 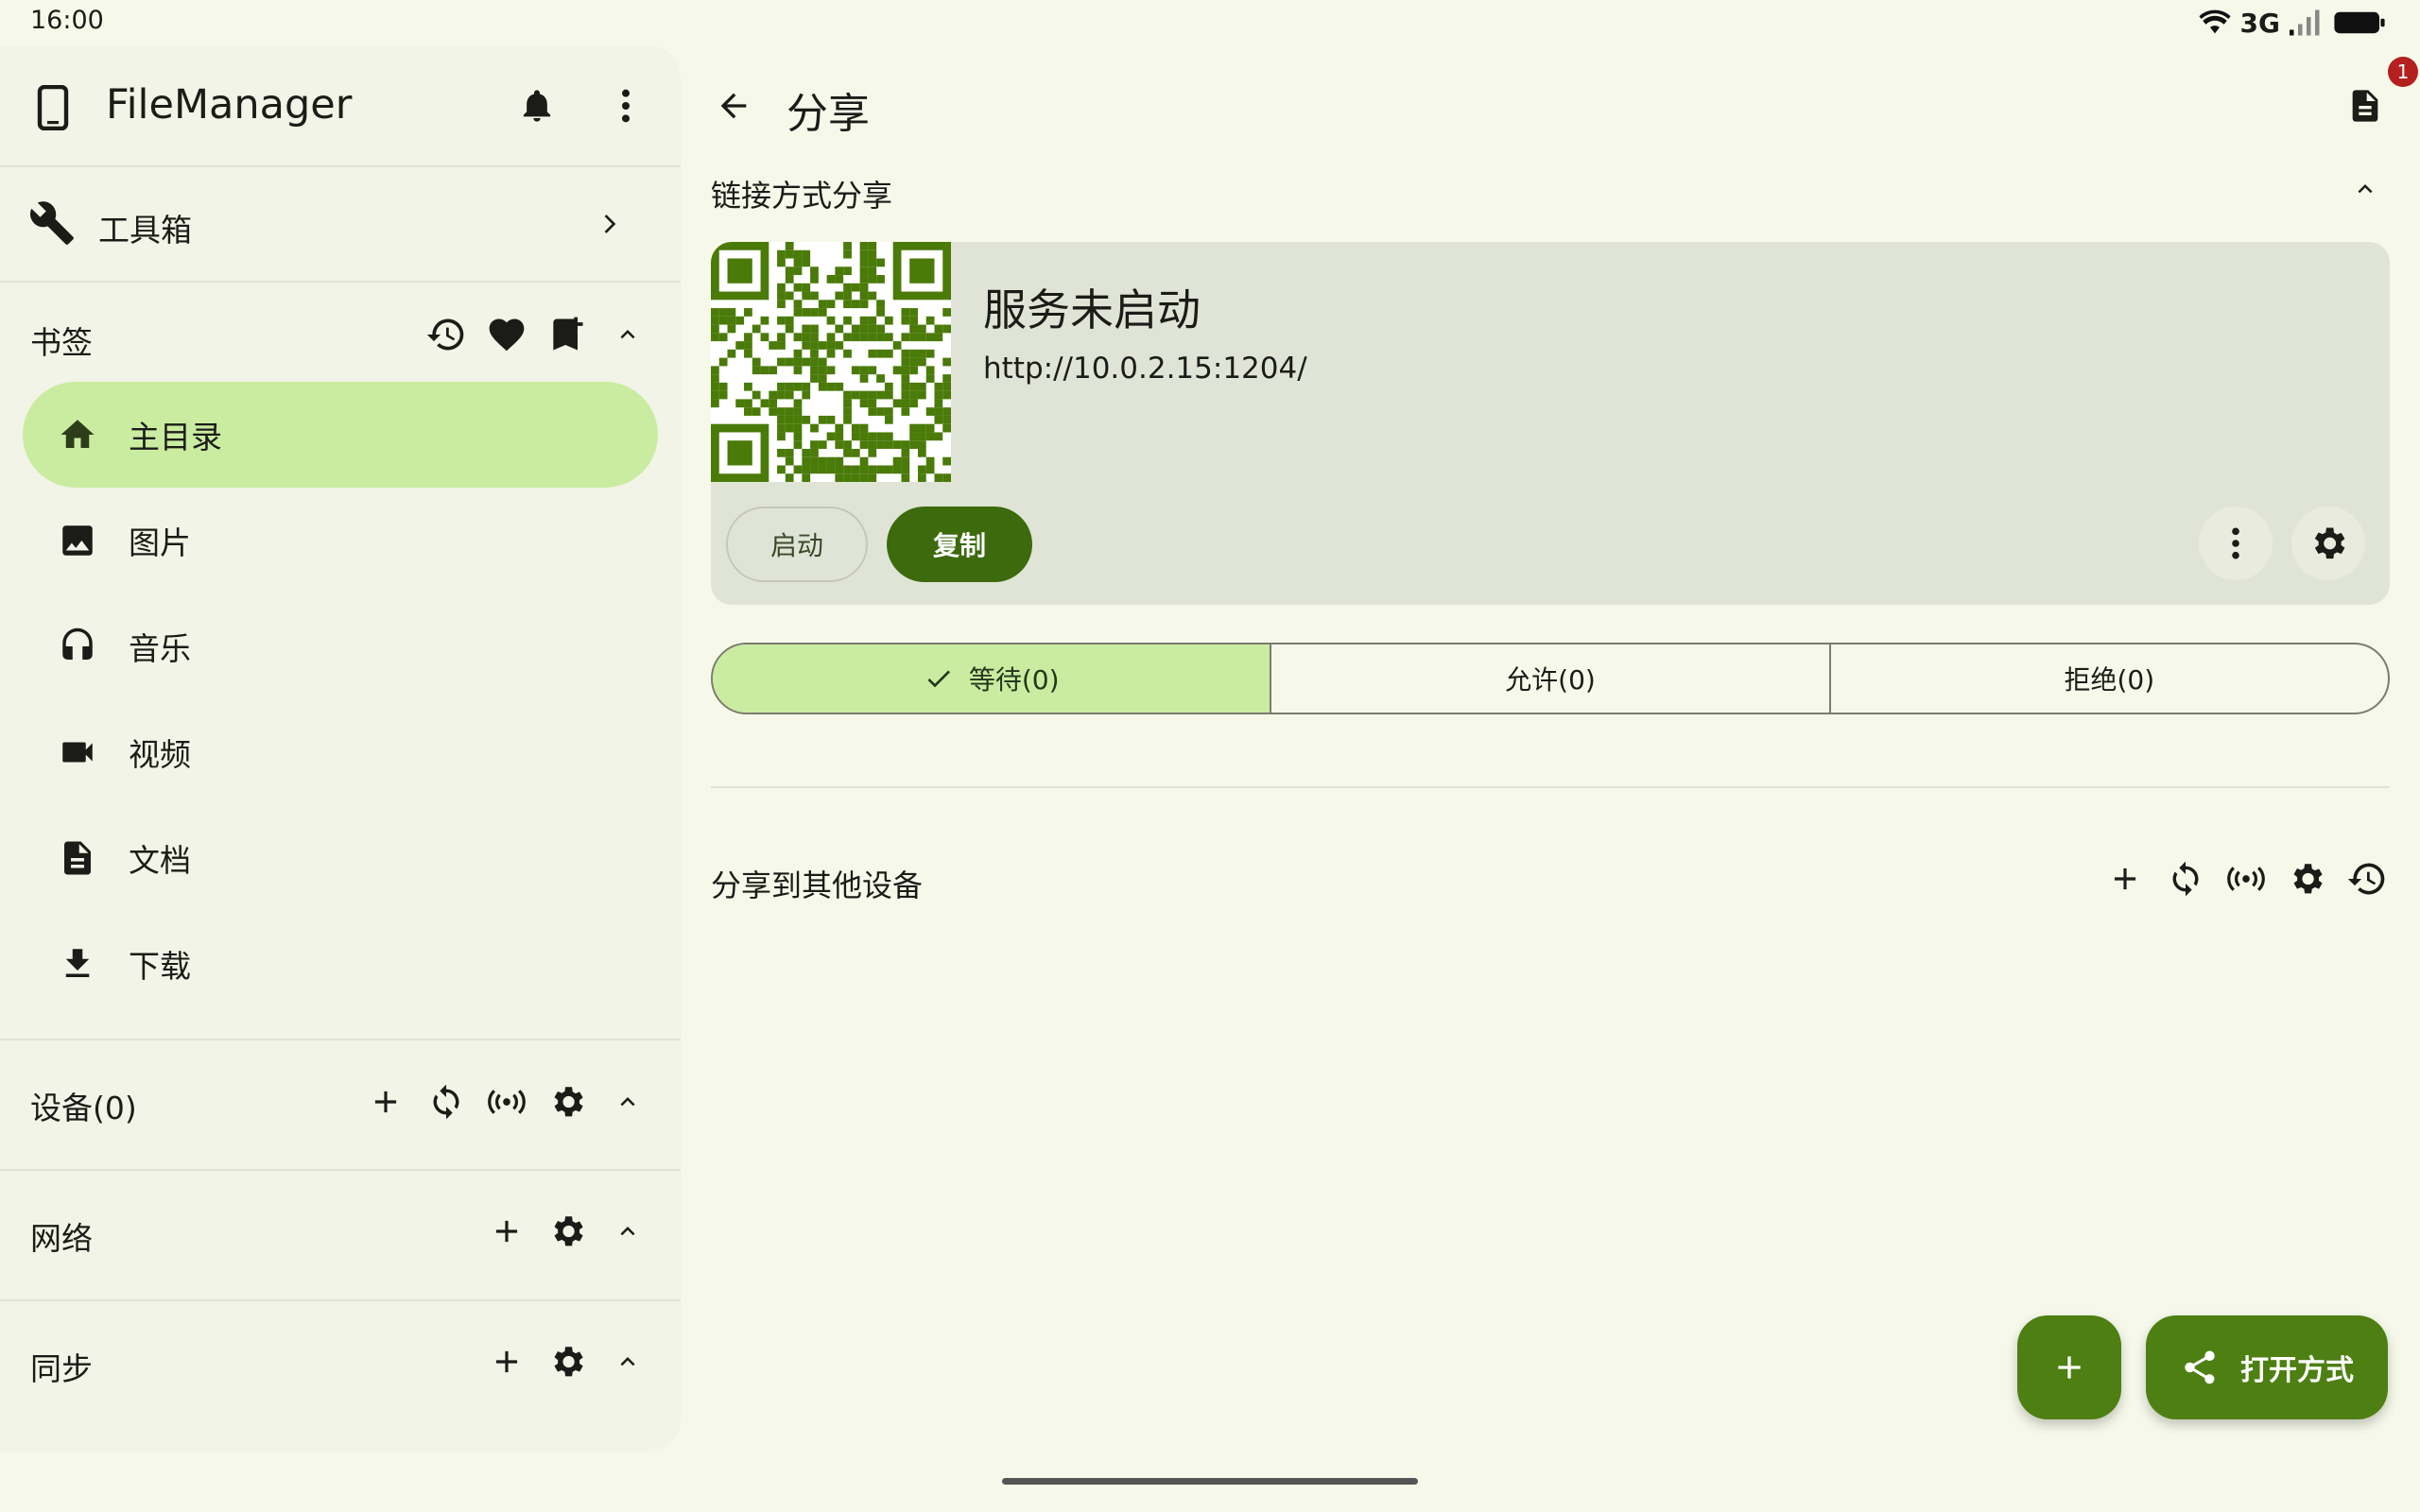 I want to click on add-bookmark-button, so click(x=568, y=334).